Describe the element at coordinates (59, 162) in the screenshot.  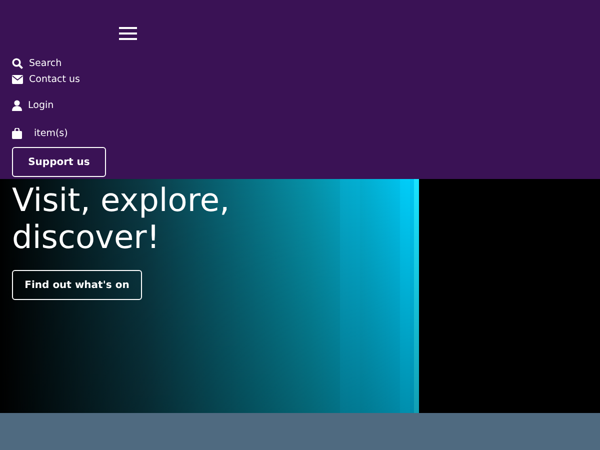
I see `support-button: Support us` at that location.